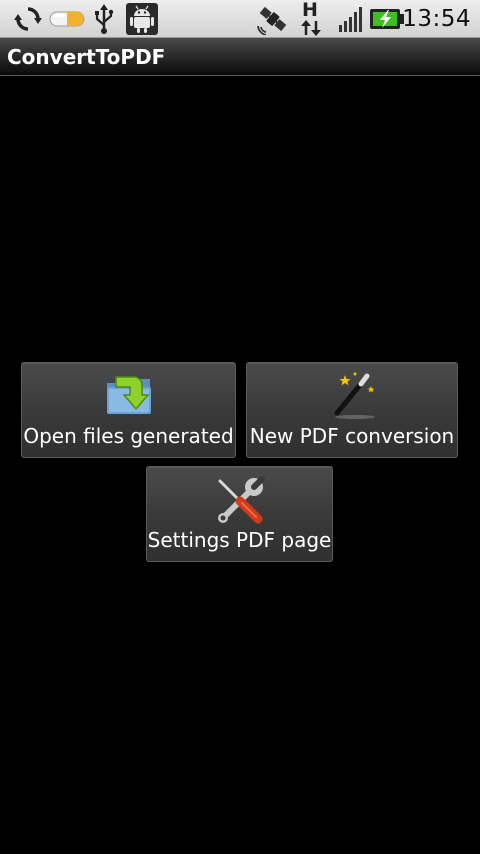 This screenshot has height=854, width=480. What do you see at coordinates (240, 19) in the screenshot?
I see `status-bar: H 13:54` at bounding box center [240, 19].